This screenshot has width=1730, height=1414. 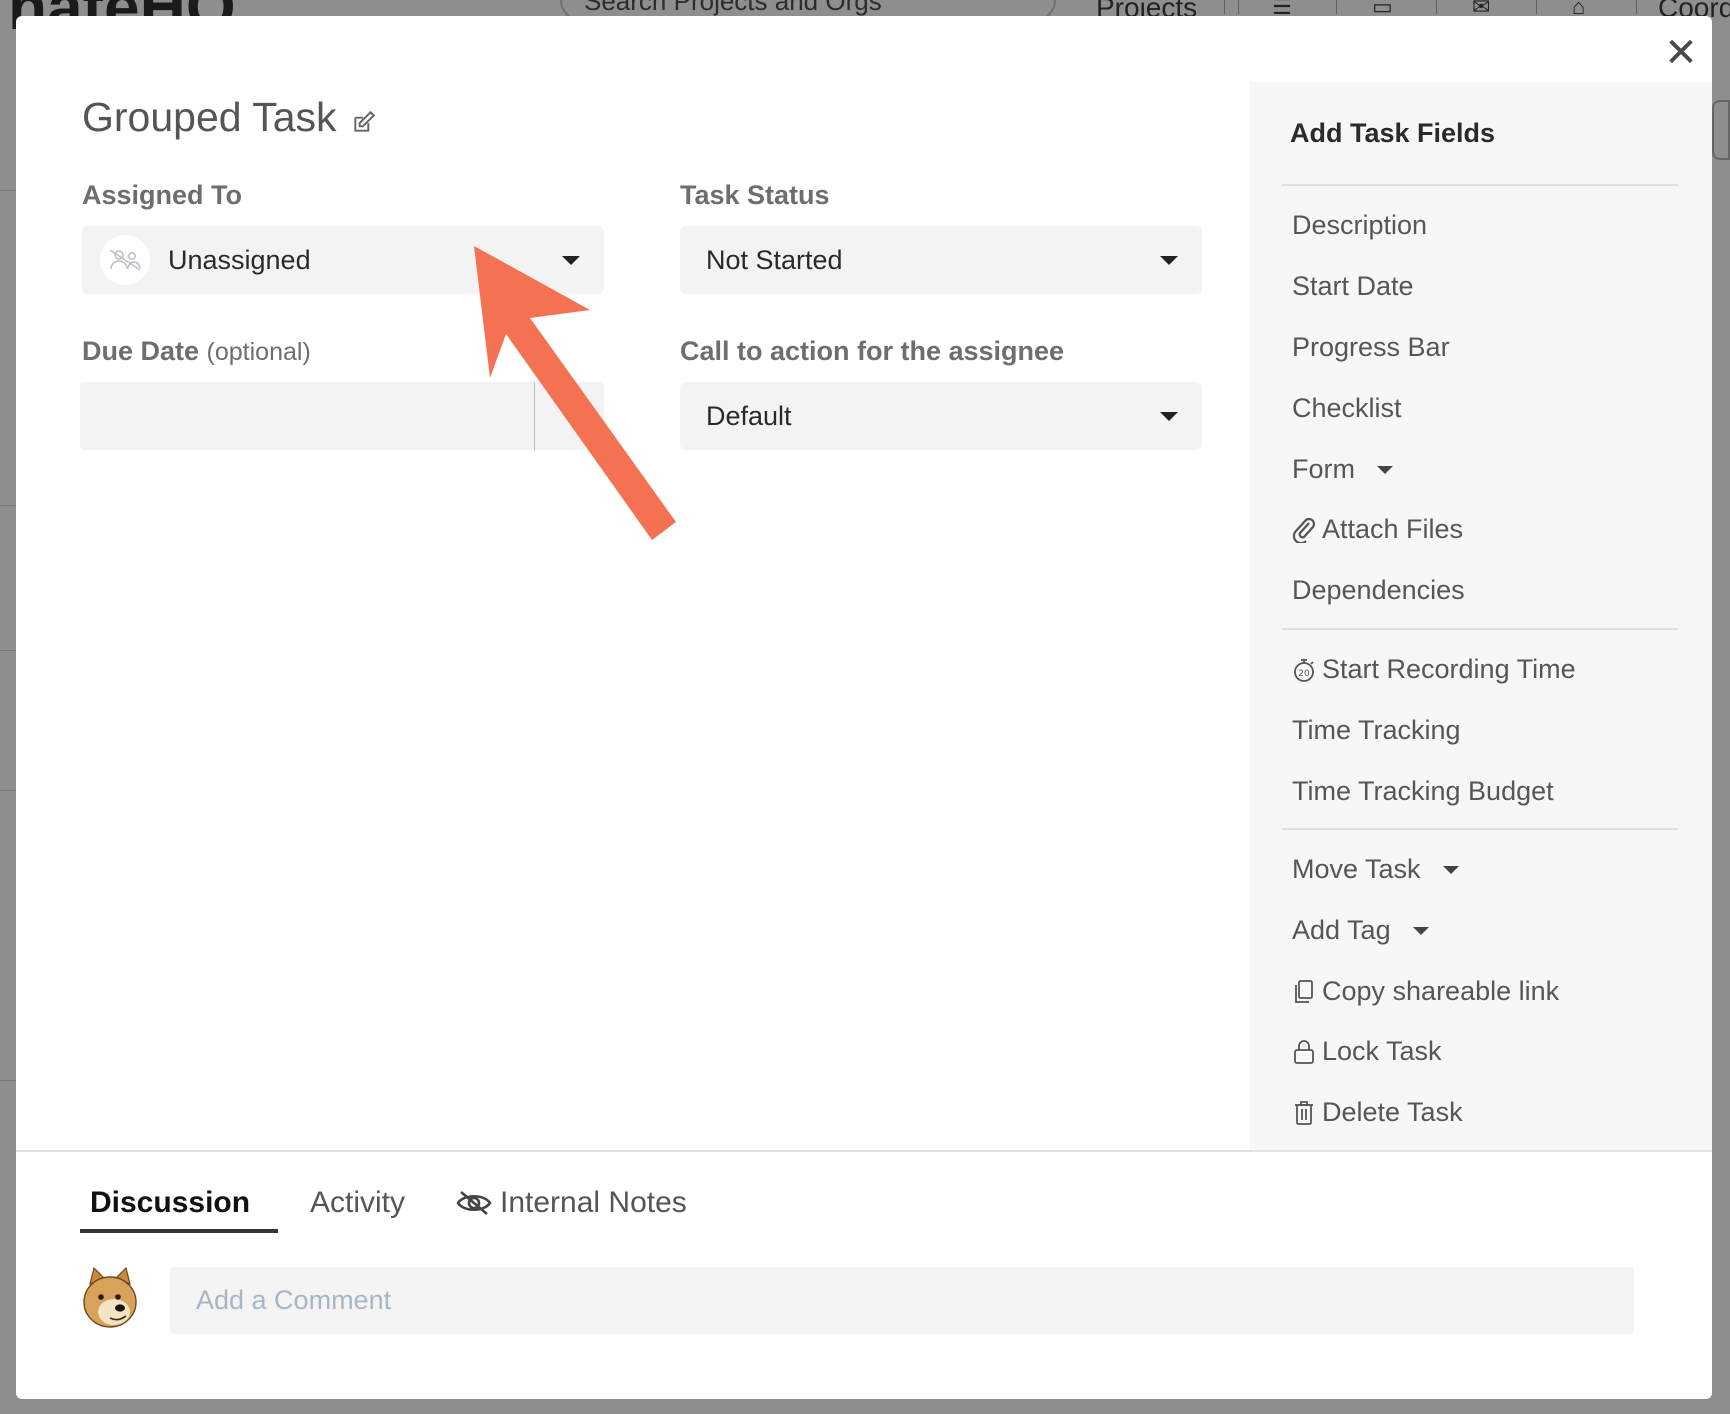 What do you see at coordinates (593, 1202) in the screenshot?
I see `tab-internal-notes-label: Internal Notes` at bounding box center [593, 1202].